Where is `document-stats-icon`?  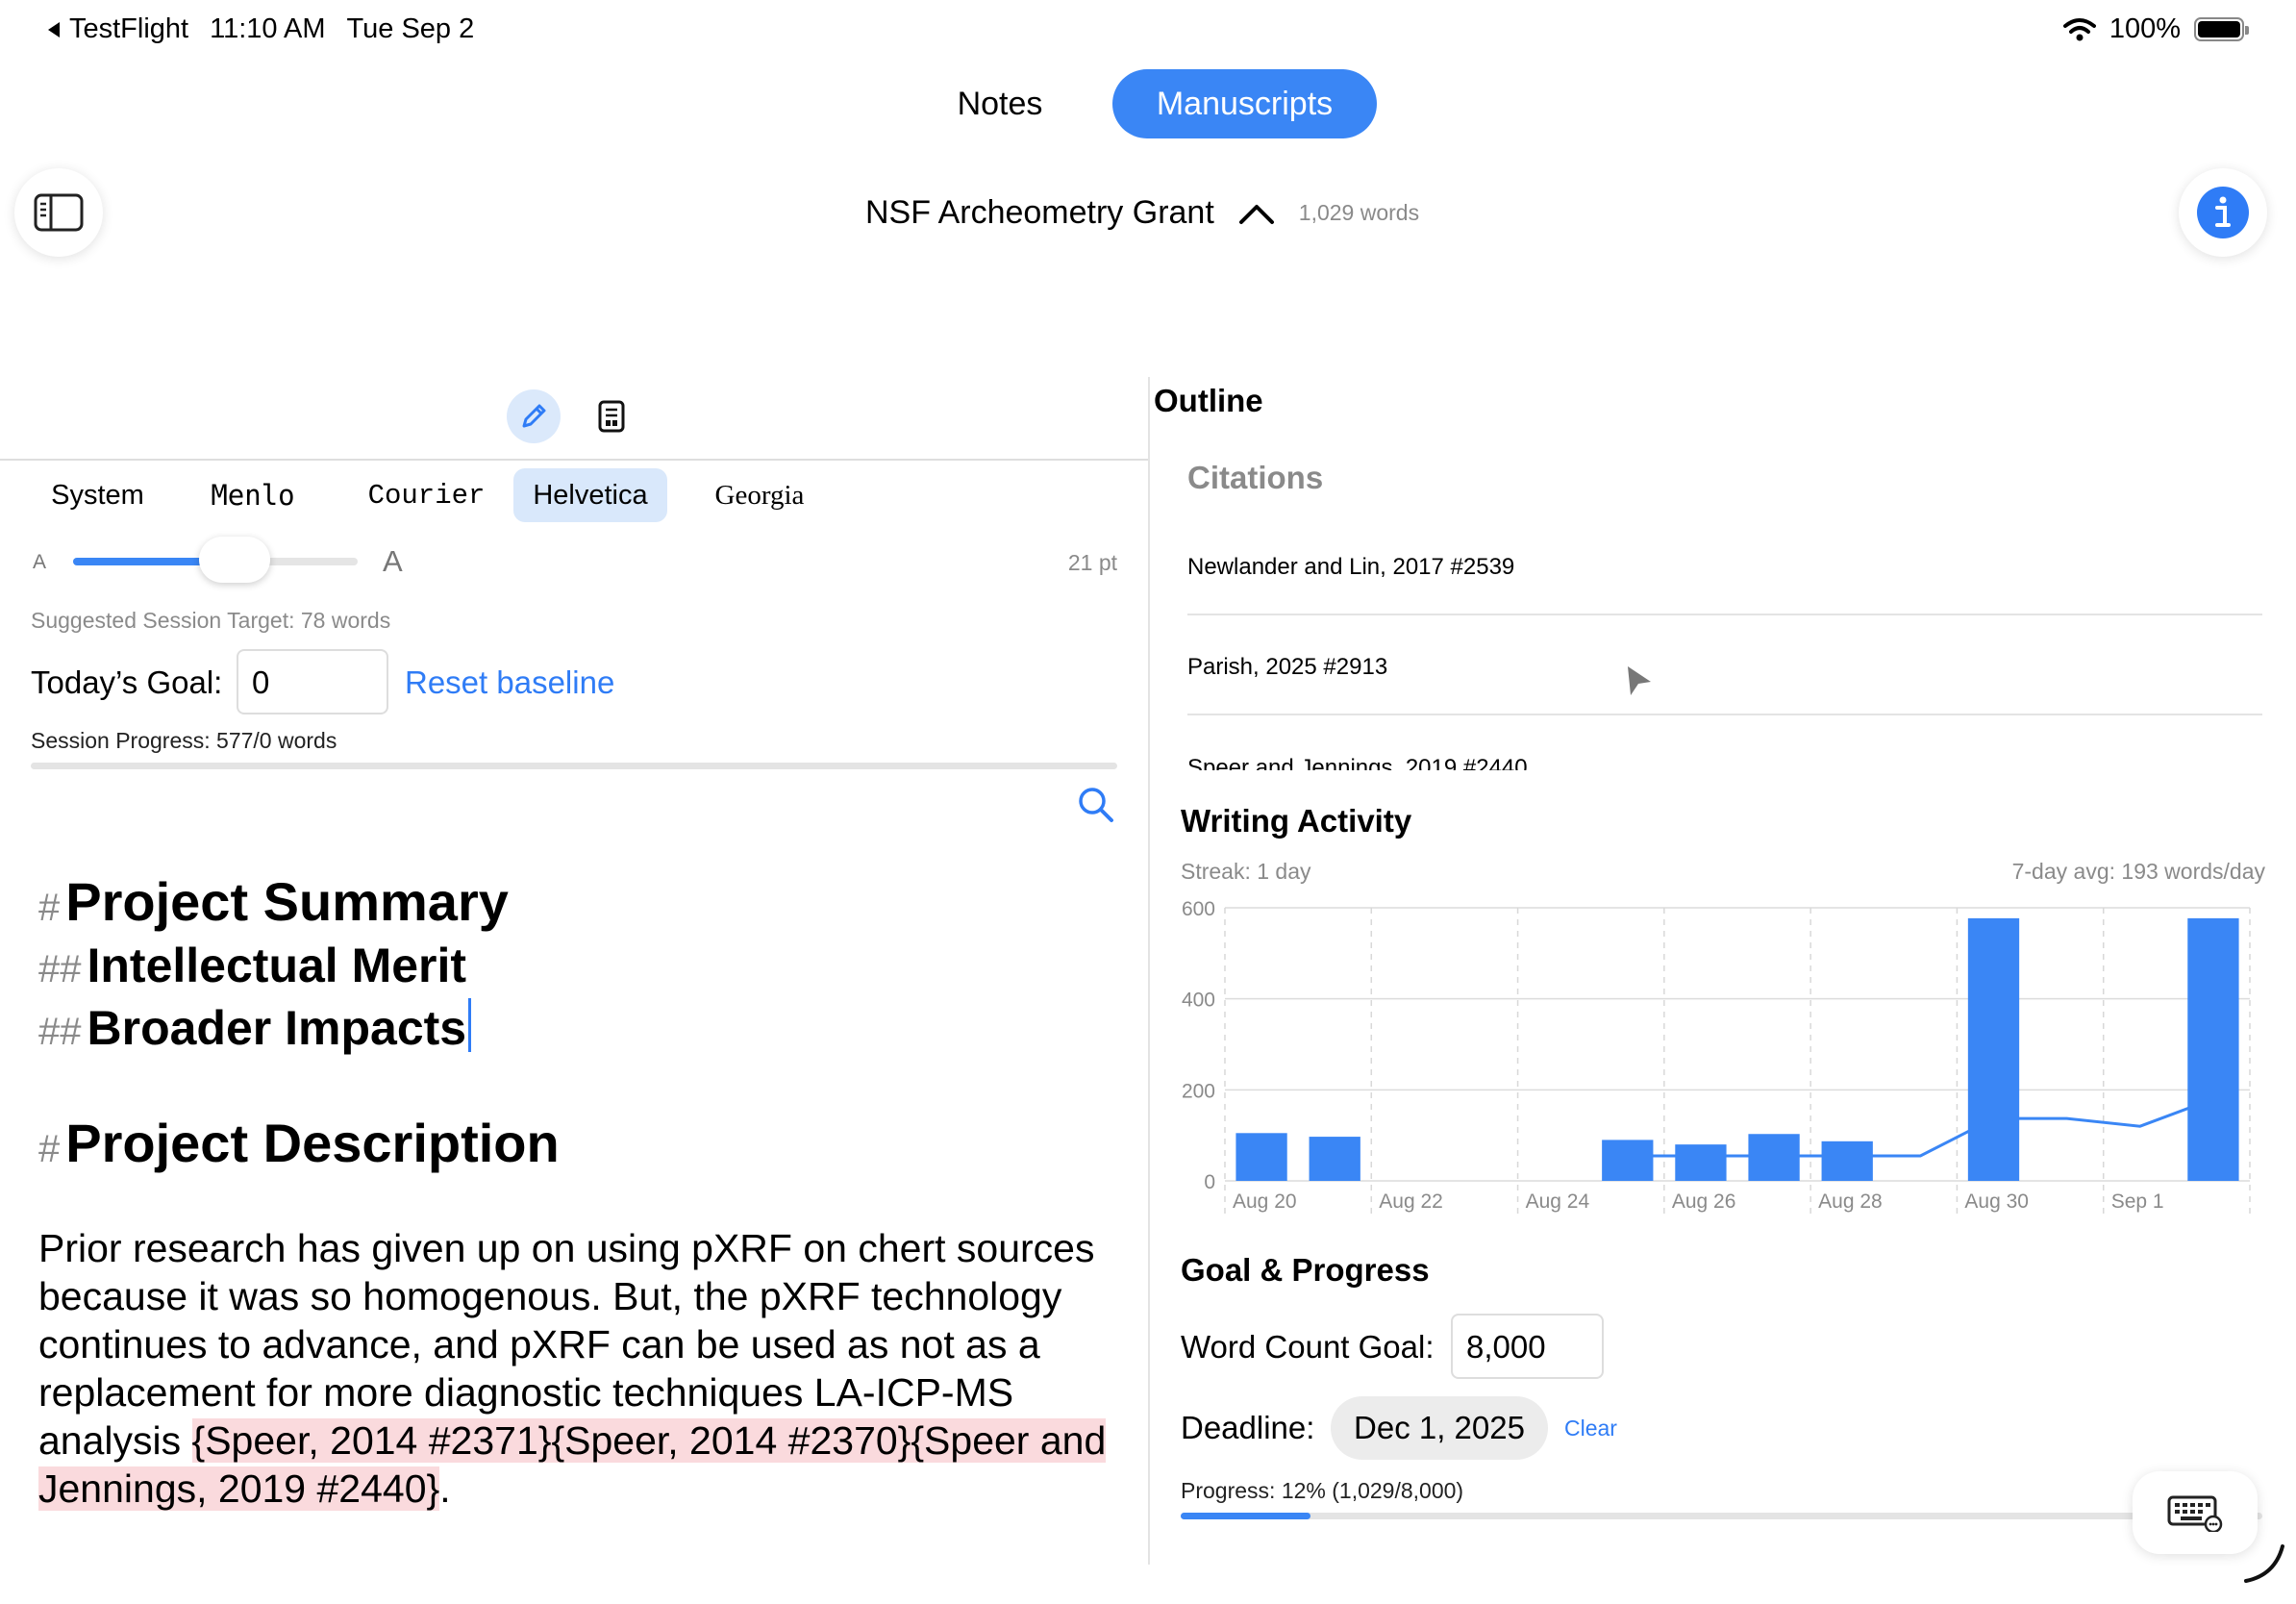 document-stats-icon is located at coordinates (611, 416).